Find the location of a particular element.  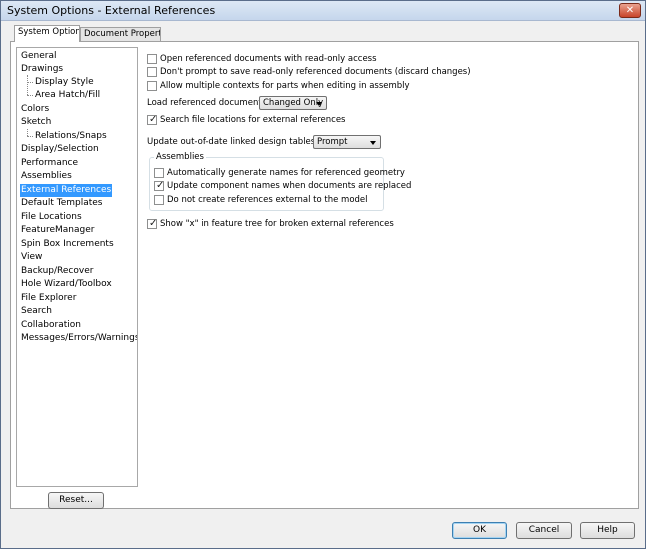

tab-label: System Options is located at coordinates (49, 32).